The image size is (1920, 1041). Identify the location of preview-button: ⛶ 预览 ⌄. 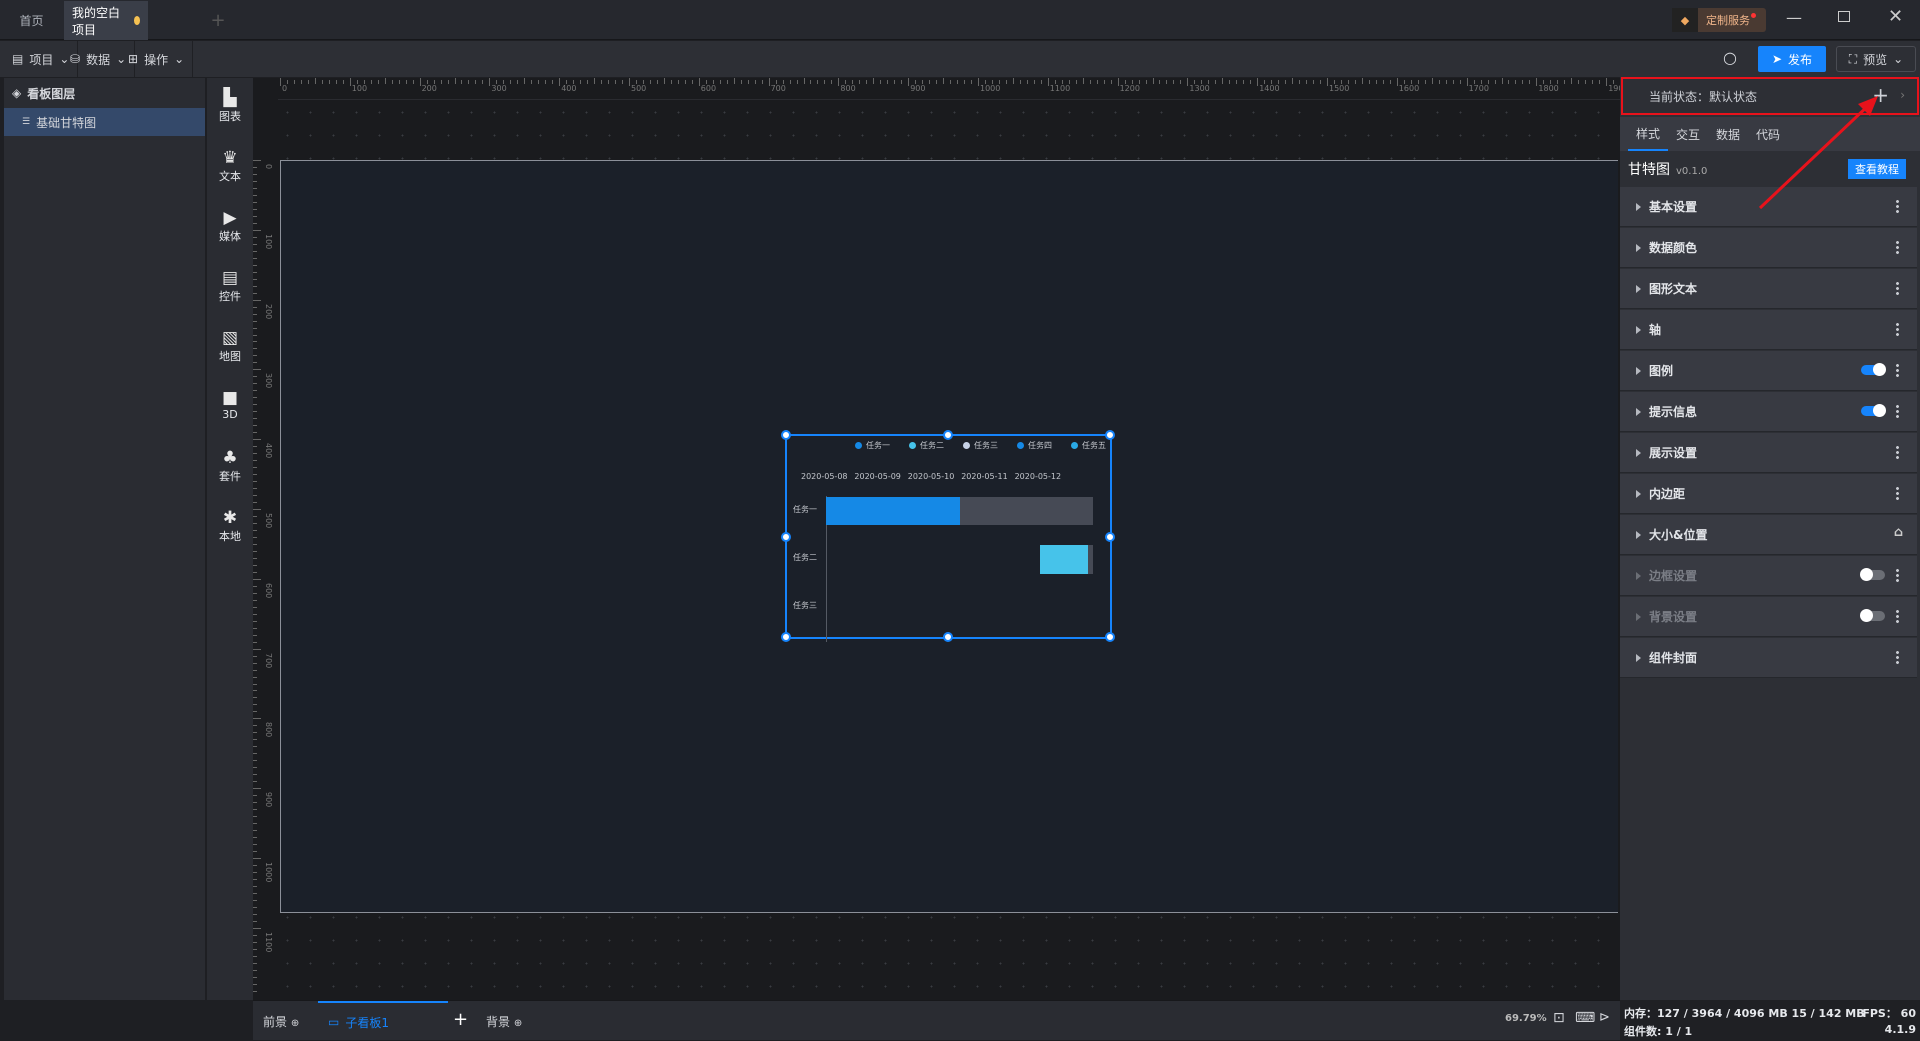
(1876, 59).